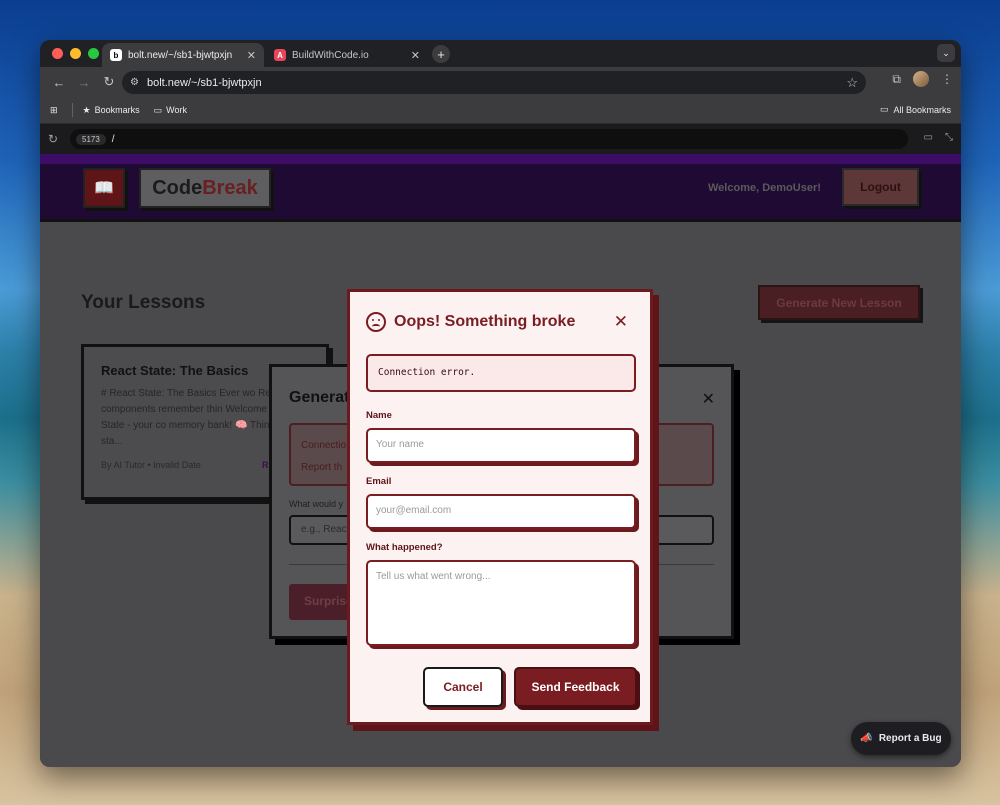 The image size is (1000, 805). I want to click on address-bar: ⚙ bolt.new/~/sb1-bjwtpxjn ☆, so click(494, 82).